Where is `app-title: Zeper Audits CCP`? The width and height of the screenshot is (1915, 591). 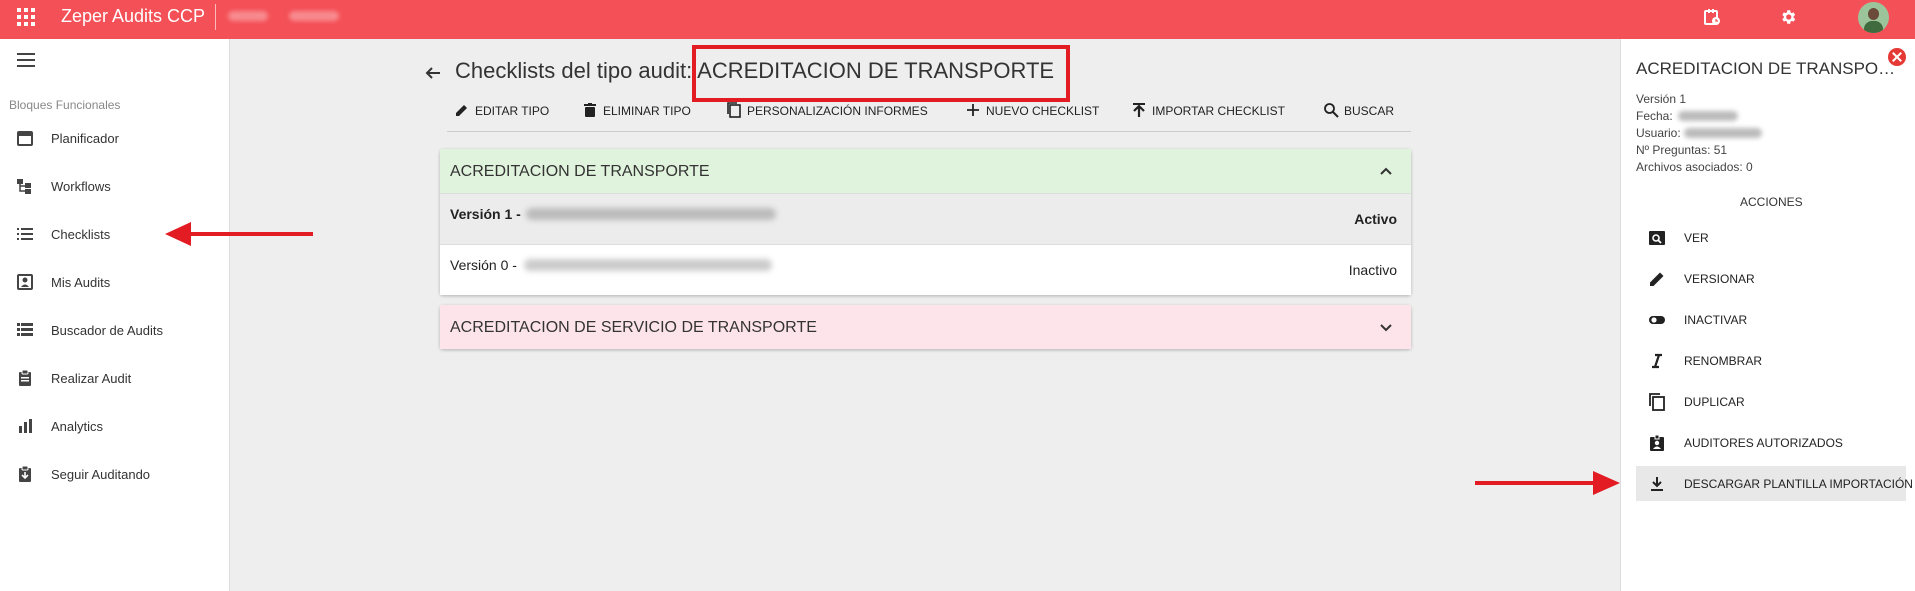 app-title: Zeper Audits CCP is located at coordinates (133, 16).